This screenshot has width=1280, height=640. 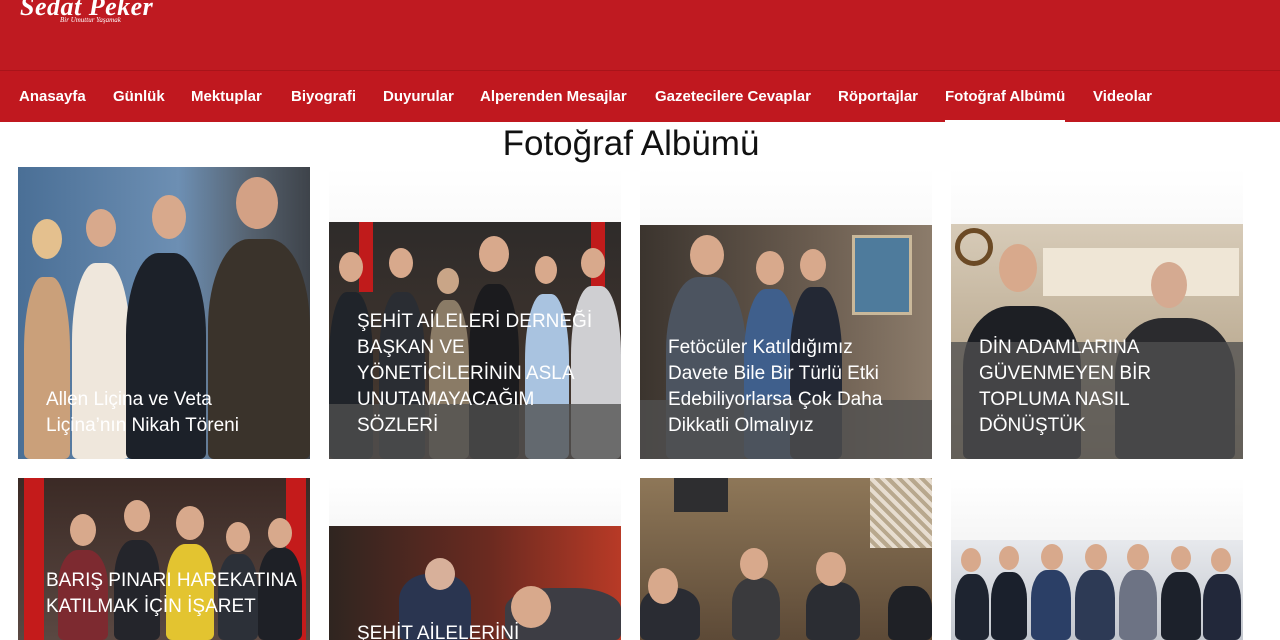 What do you see at coordinates (86, 12) in the screenshot?
I see `site-logo: Sedat Peker Bir Umuttur Yaşamak` at bounding box center [86, 12].